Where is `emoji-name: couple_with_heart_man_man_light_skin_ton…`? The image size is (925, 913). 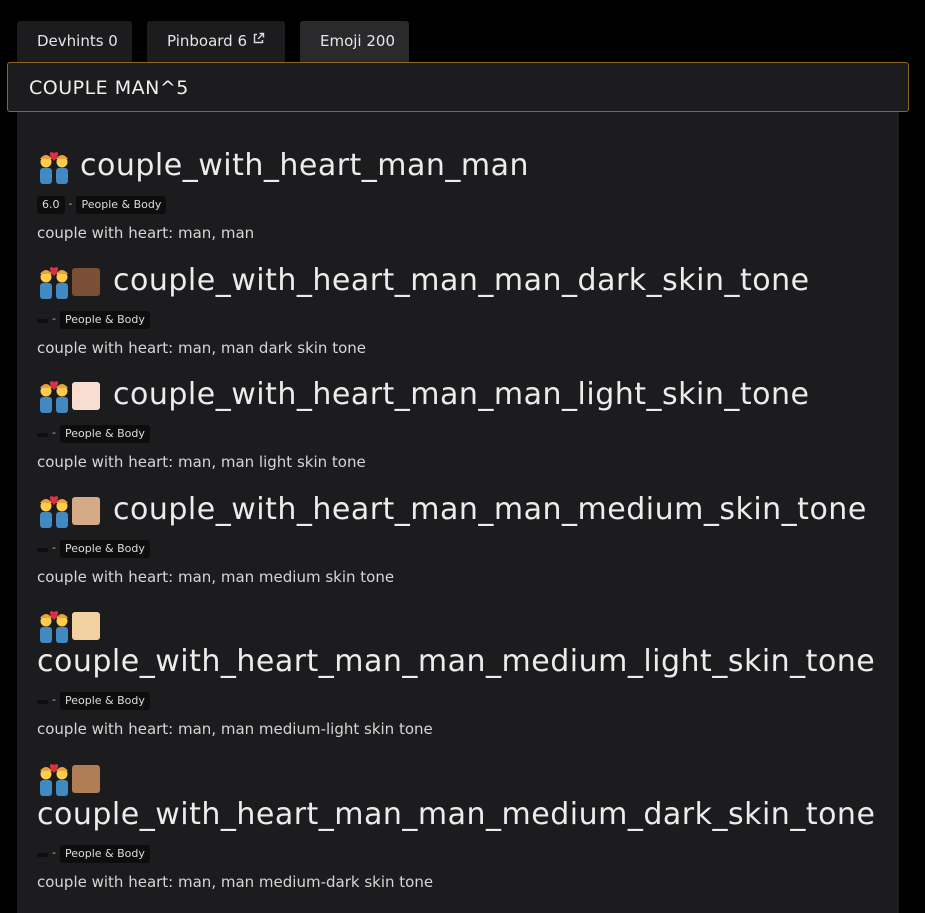 emoji-name: couple_with_heart_man_man_light_skin_ton… is located at coordinates (461, 394).